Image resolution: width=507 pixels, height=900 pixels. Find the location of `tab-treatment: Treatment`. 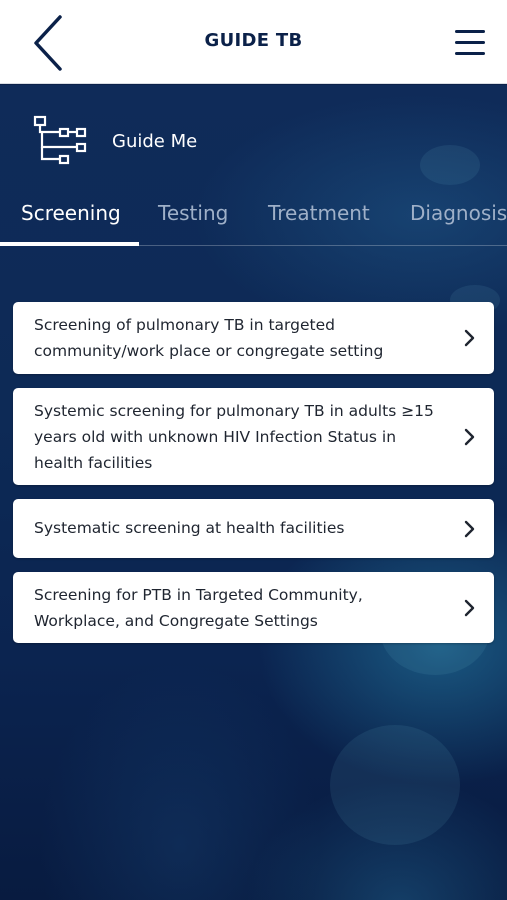

tab-treatment: Treatment is located at coordinates (319, 213).